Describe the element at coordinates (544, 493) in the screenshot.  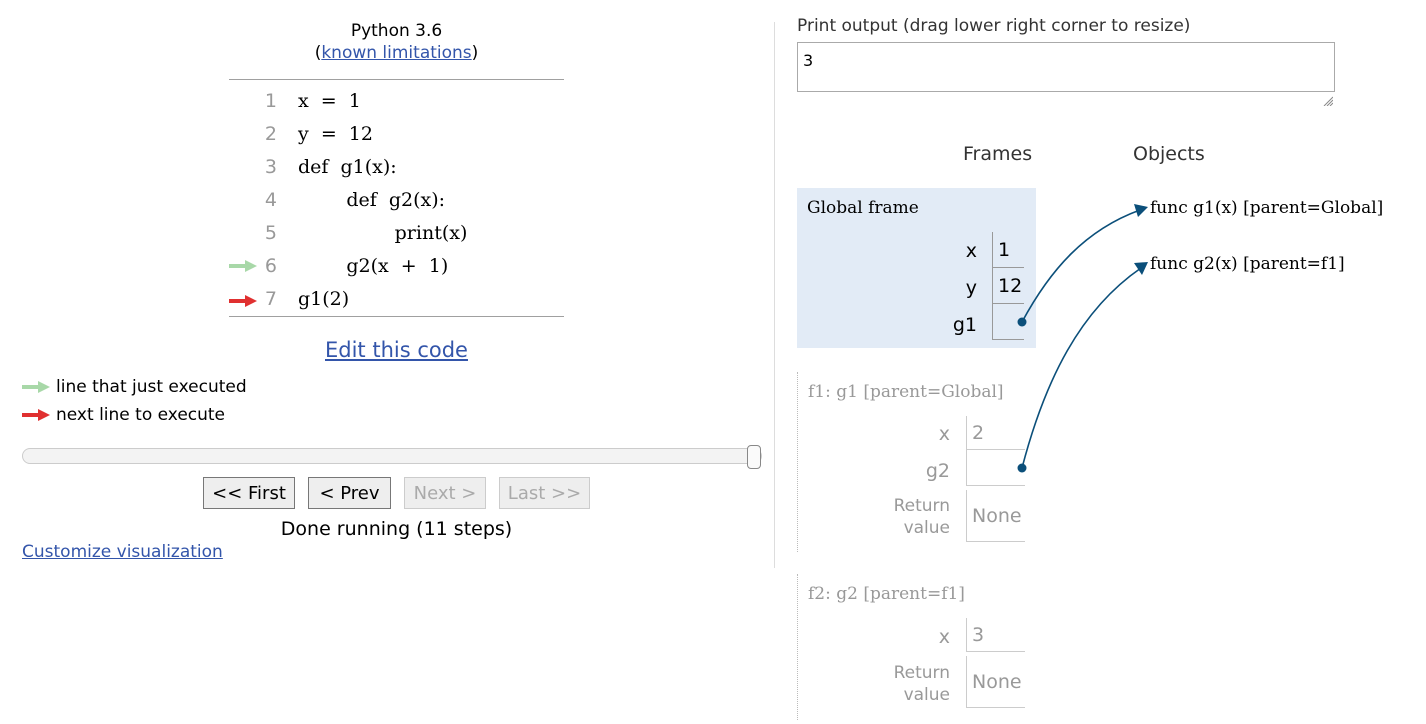
I see `last-button: Last >>` at that location.